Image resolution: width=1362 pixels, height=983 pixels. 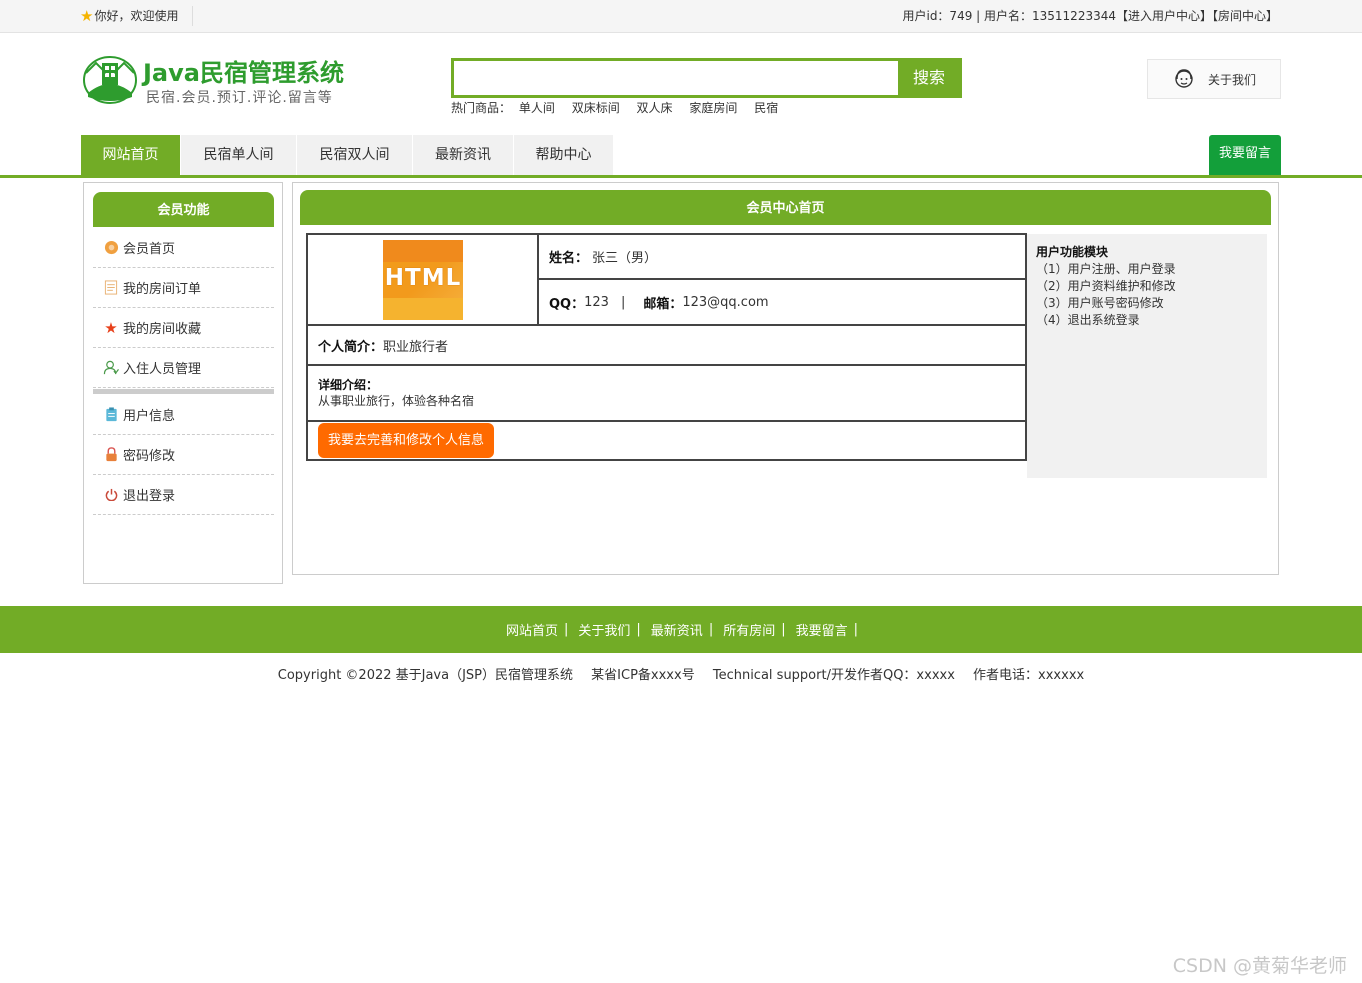 What do you see at coordinates (149, 456) in the screenshot?
I see `sidebar-item-label: 密码修改` at bounding box center [149, 456].